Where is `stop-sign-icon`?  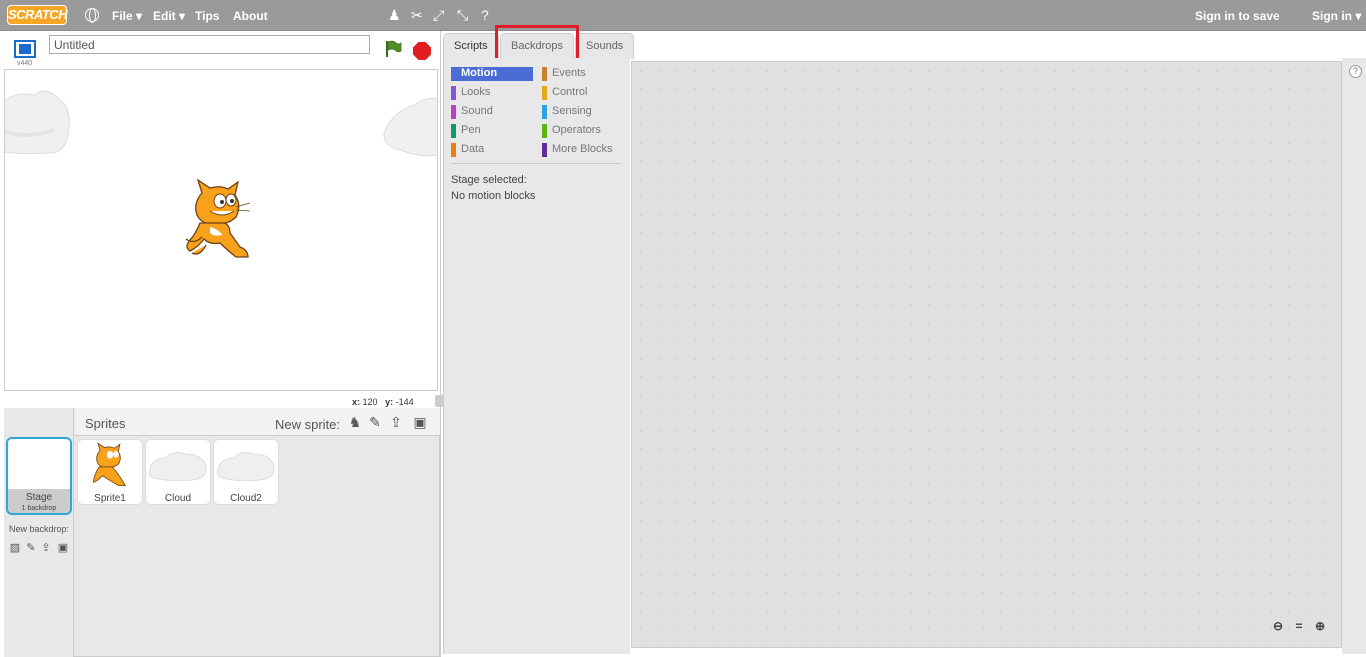
stop-sign-icon is located at coordinates (422, 51).